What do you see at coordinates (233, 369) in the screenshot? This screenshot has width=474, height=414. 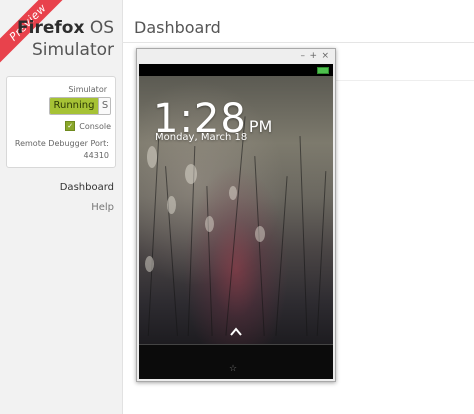 I see `home-button-star-icon: ☆` at bounding box center [233, 369].